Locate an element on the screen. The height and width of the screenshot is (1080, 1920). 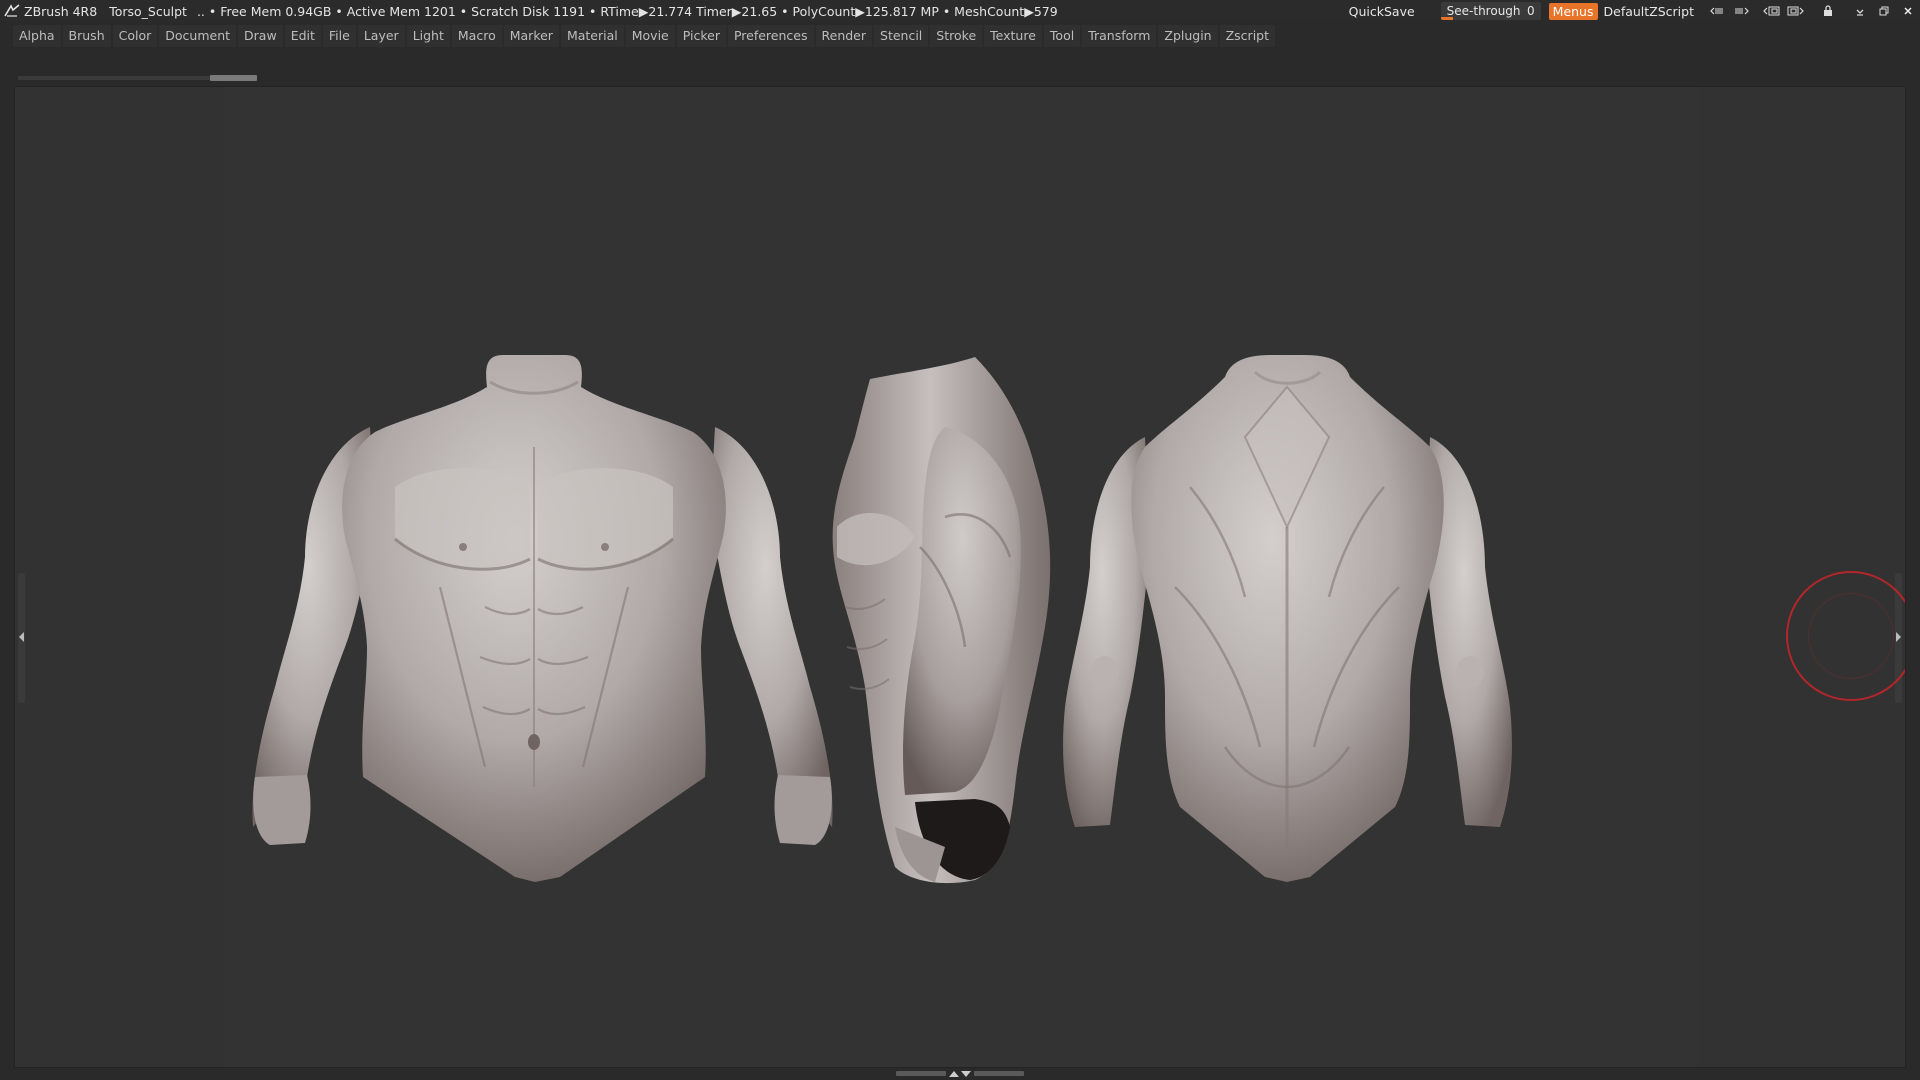
menu-render: Render is located at coordinates (844, 36).